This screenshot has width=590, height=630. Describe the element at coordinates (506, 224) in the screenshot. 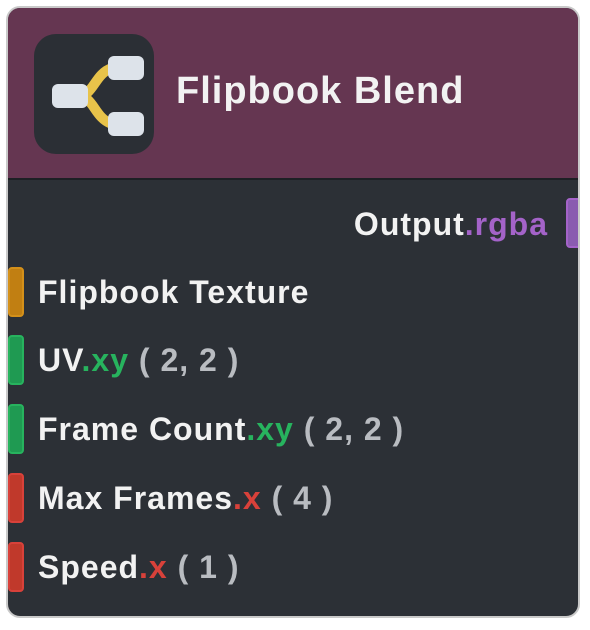

I see `output-swizzle: .rgba` at that location.